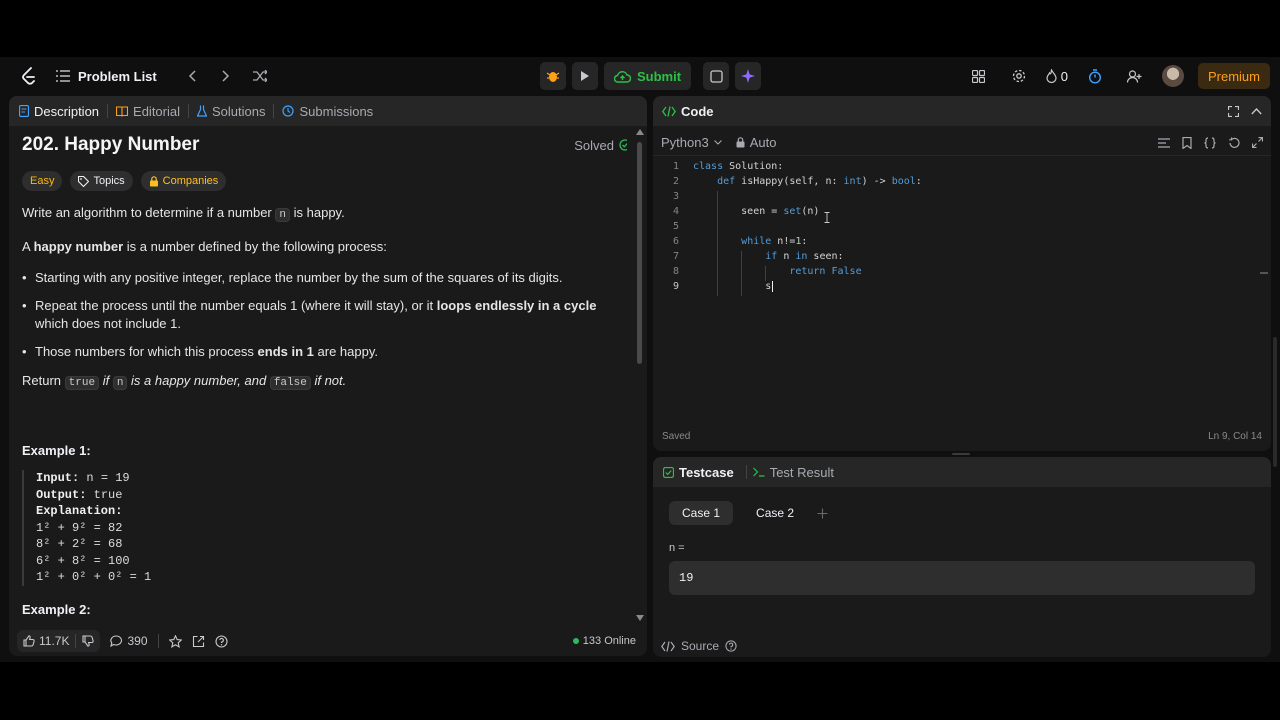 Image resolution: width=1280 pixels, height=720 pixels. What do you see at coordinates (676, 436) in the screenshot?
I see `saved-status: Saved` at bounding box center [676, 436].